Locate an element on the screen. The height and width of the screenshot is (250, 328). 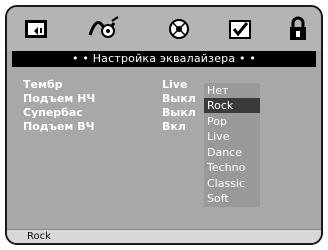
page-title: • • Настройка эквалайзера • • is located at coordinates (164, 59).